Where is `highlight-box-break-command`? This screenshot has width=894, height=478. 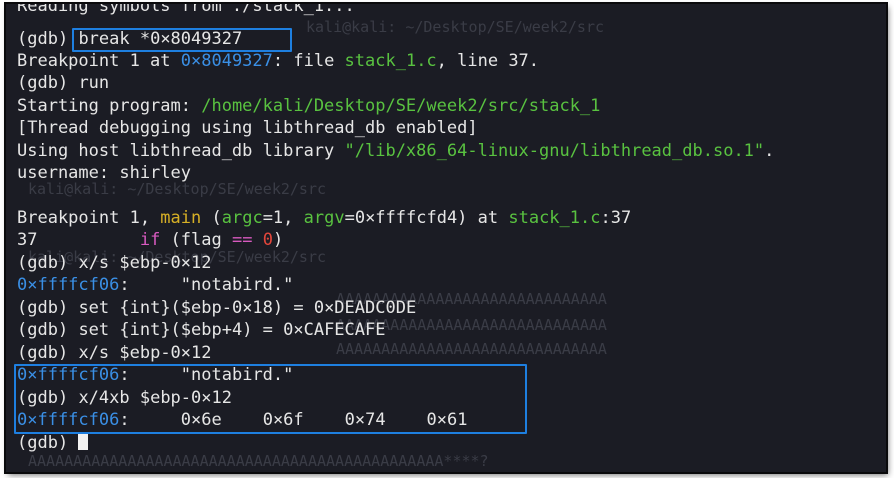 highlight-box-break-command is located at coordinates (182, 40).